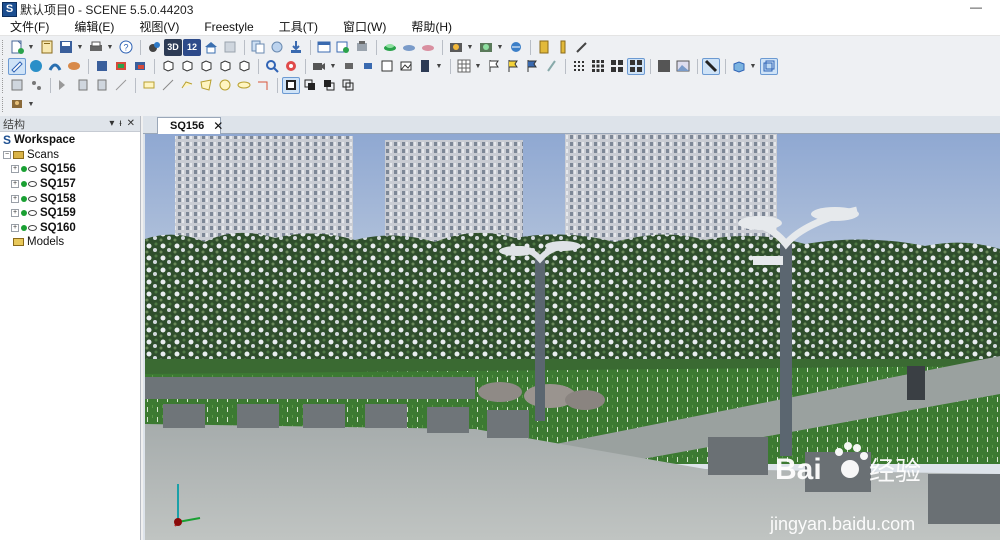 The width and height of the screenshot is (1000, 540). What do you see at coordinates (516, 47) in the screenshot?
I see `globe-icon` at bounding box center [516, 47].